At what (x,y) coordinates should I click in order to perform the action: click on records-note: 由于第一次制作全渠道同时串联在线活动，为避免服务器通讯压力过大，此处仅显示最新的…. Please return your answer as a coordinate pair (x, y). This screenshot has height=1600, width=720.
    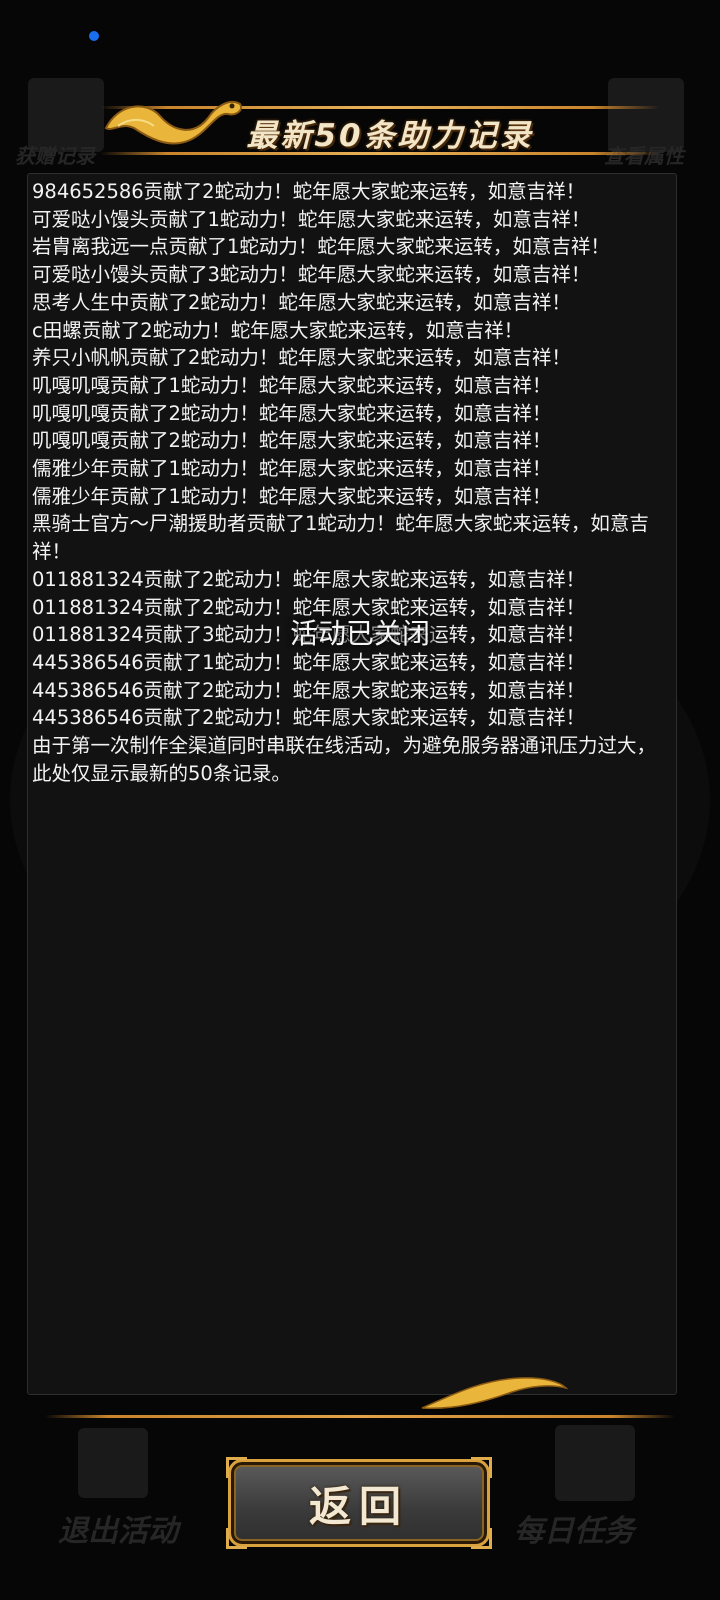
    Looking at the image, I should click on (344, 759).